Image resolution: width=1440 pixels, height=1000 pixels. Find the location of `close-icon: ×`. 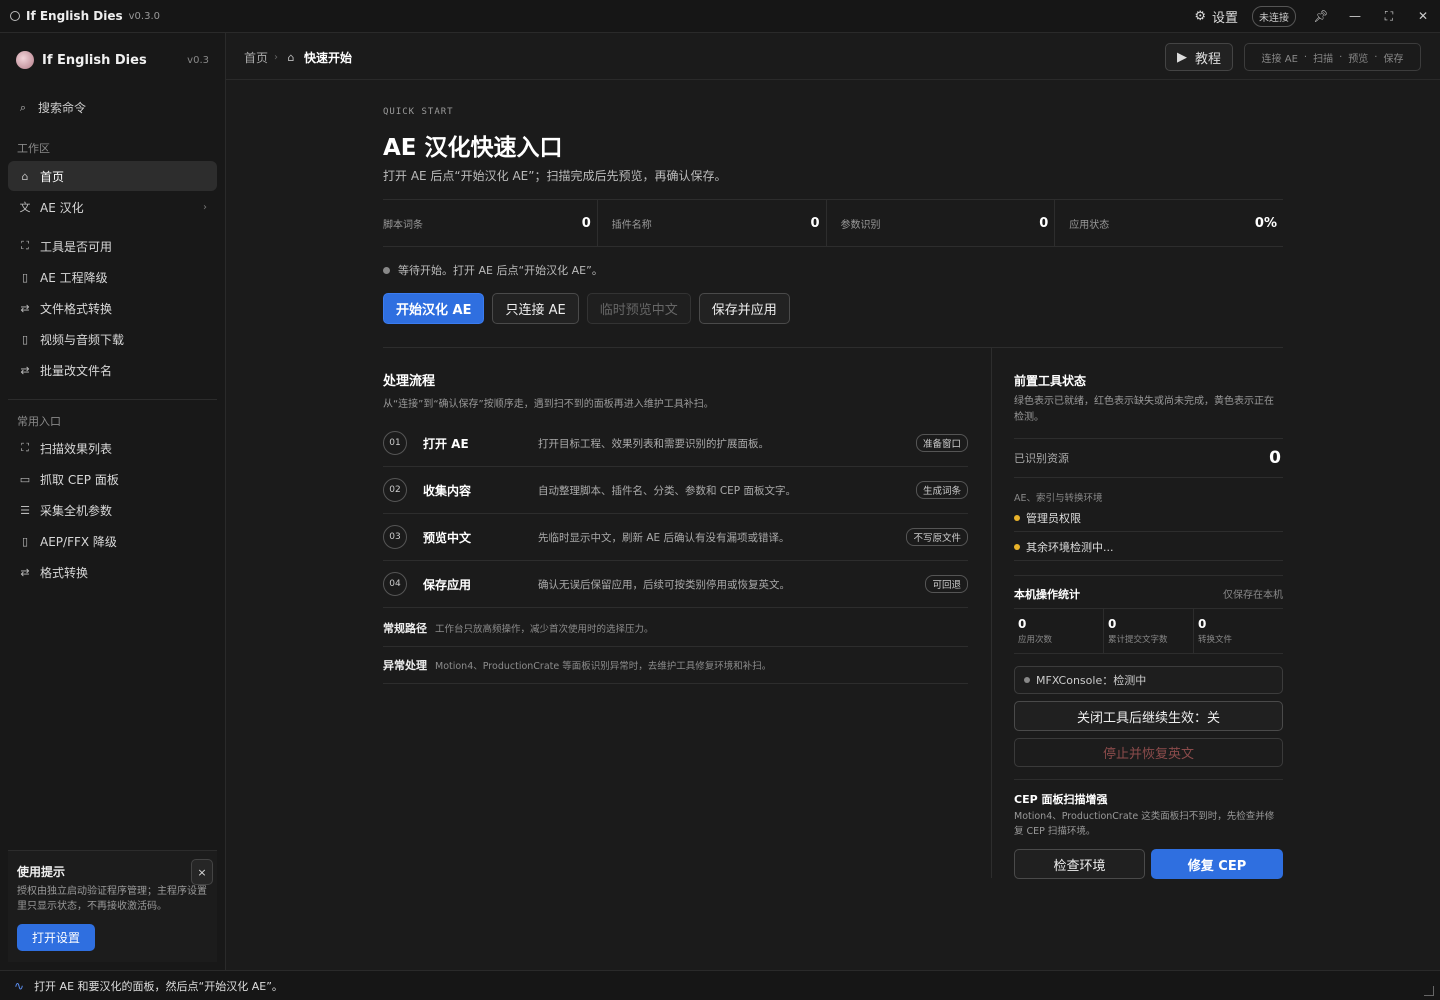

close-icon: × is located at coordinates (202, 872).